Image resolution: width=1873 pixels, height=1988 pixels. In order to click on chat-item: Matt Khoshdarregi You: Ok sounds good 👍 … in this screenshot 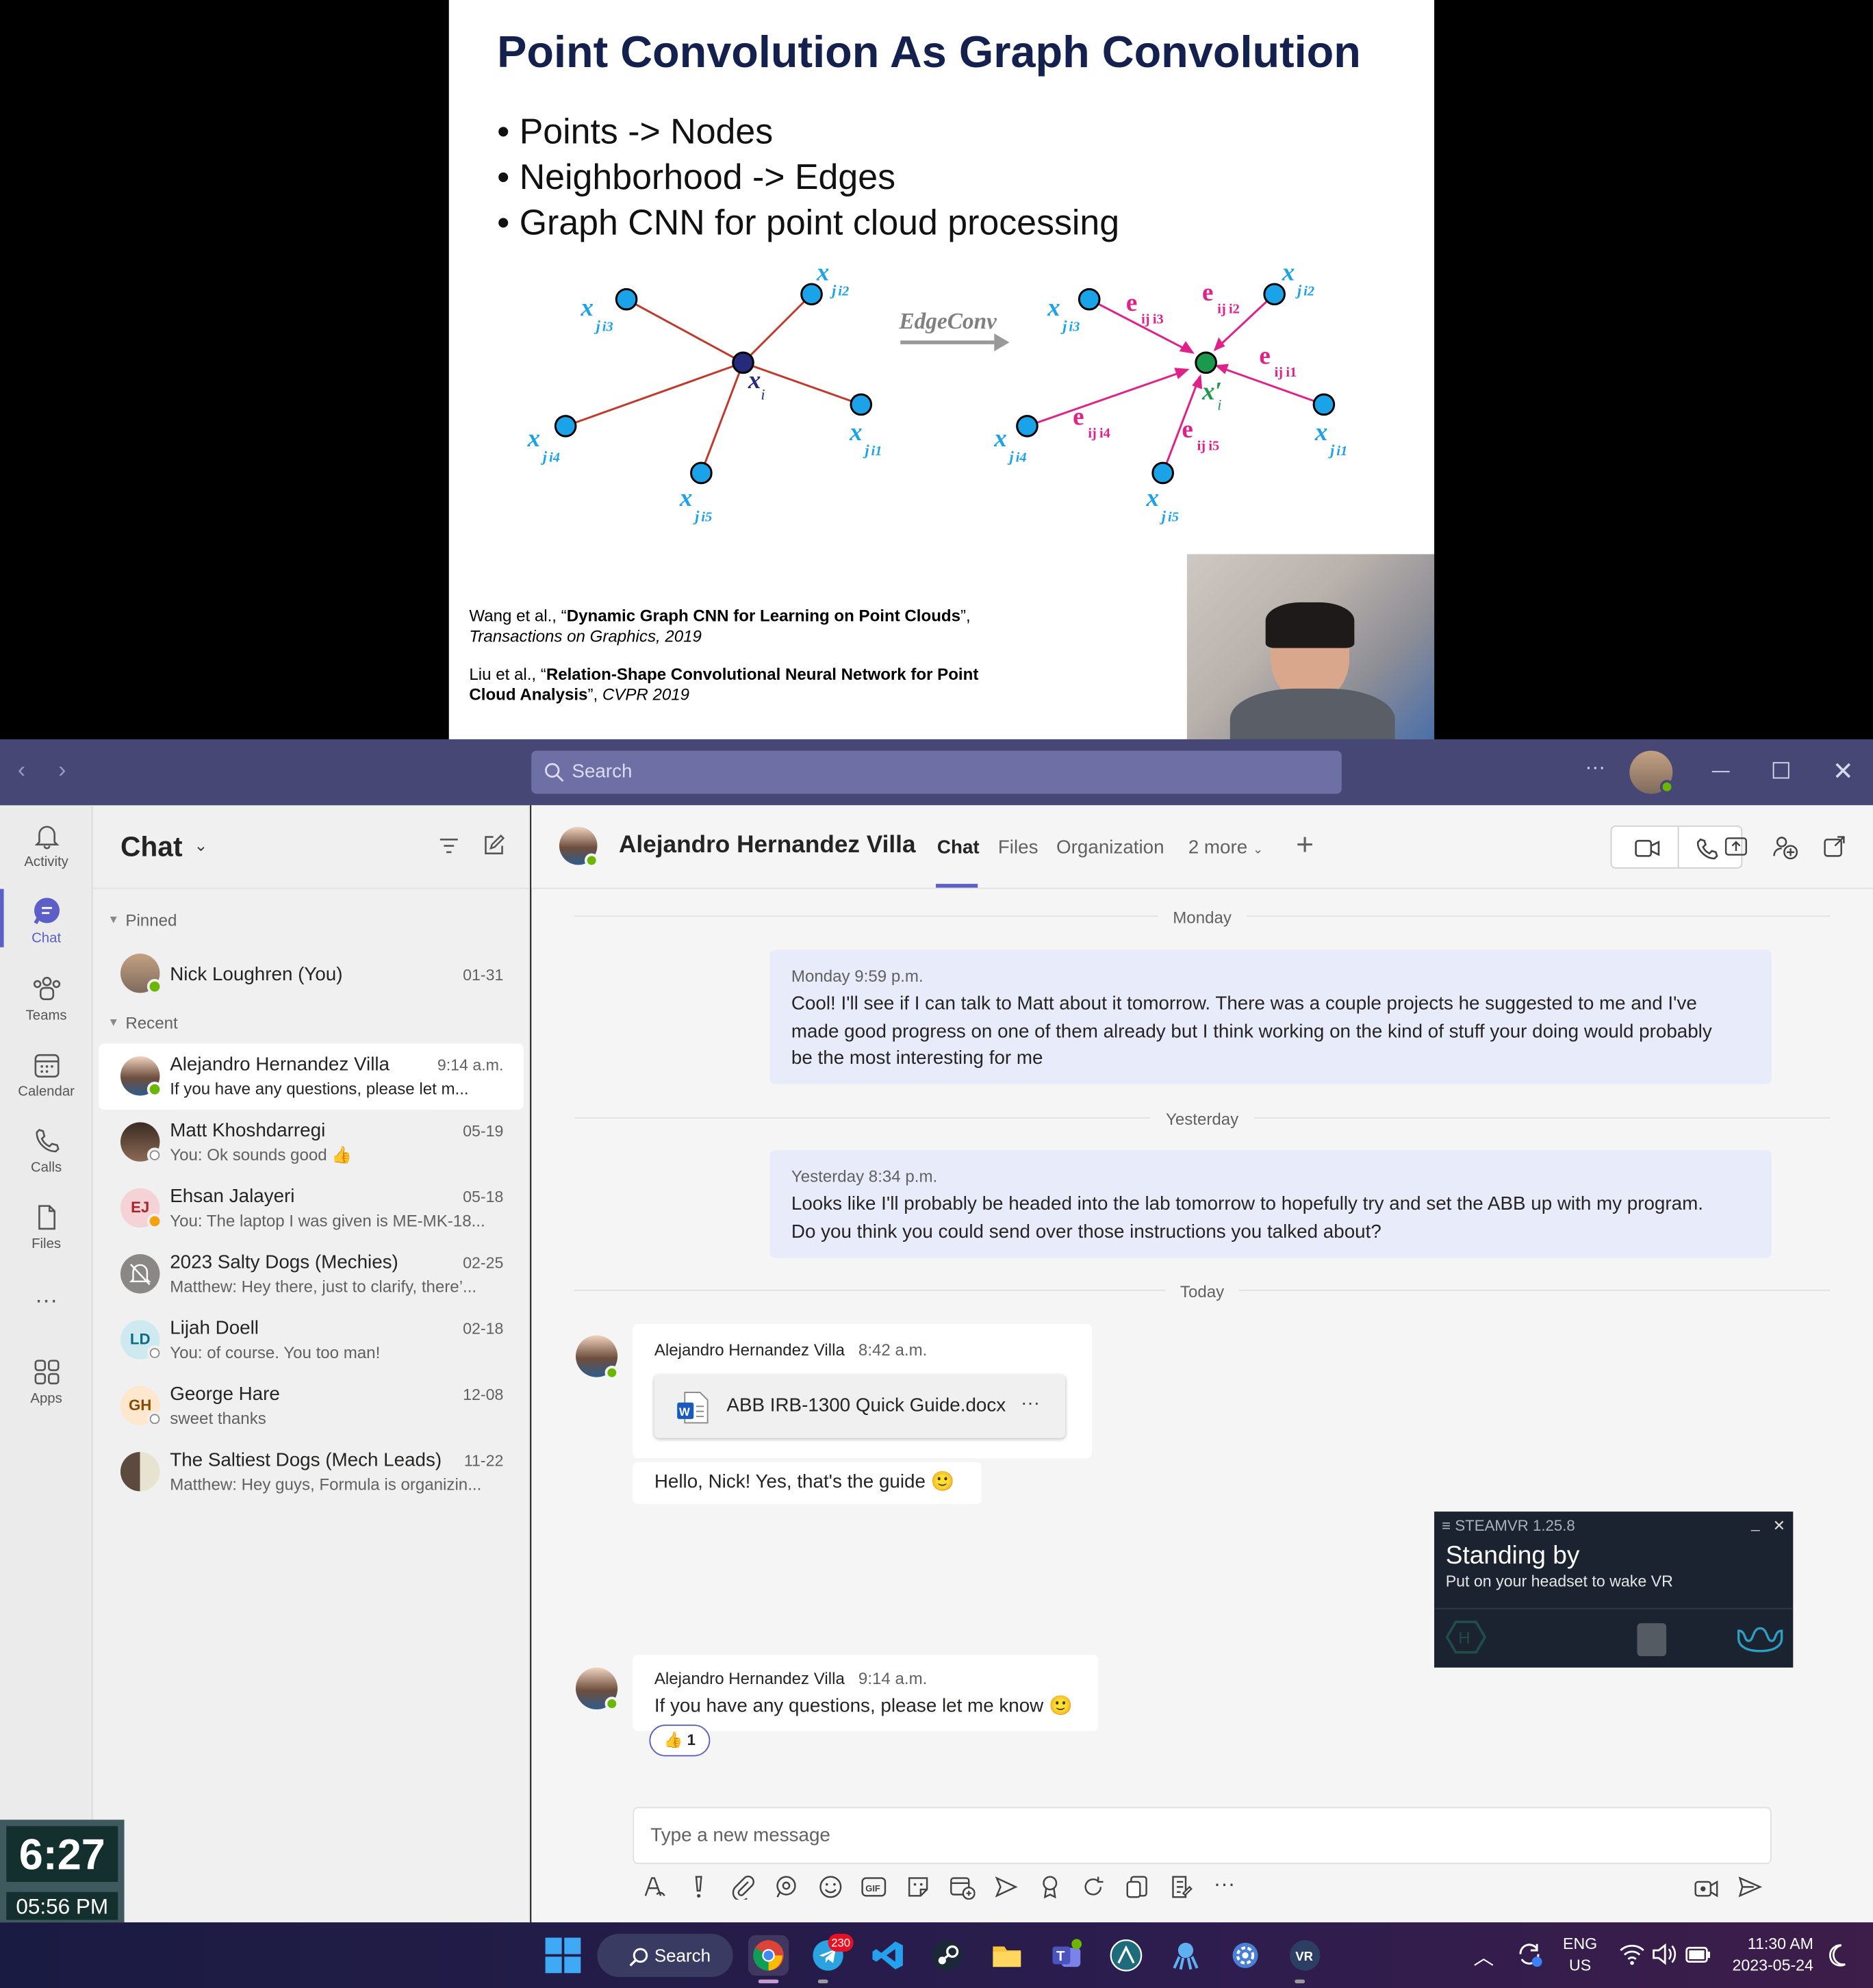, I will do `click(312, 1142)`.